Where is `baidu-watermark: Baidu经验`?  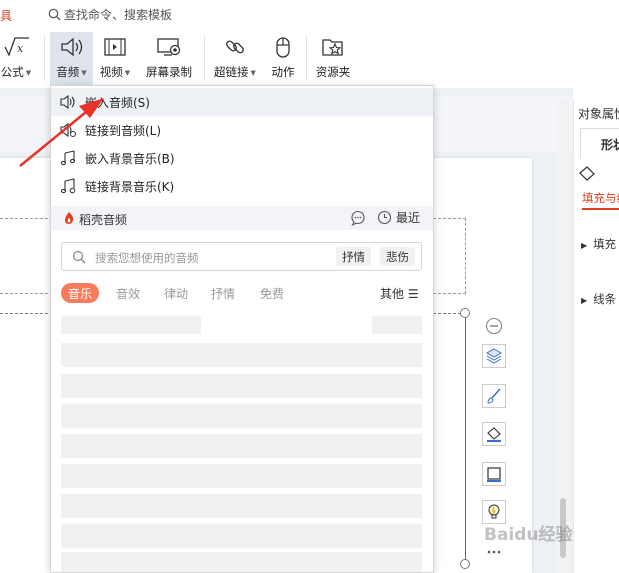 baidu-watermark: Baidu经验 is located at coordinates (528, 535).